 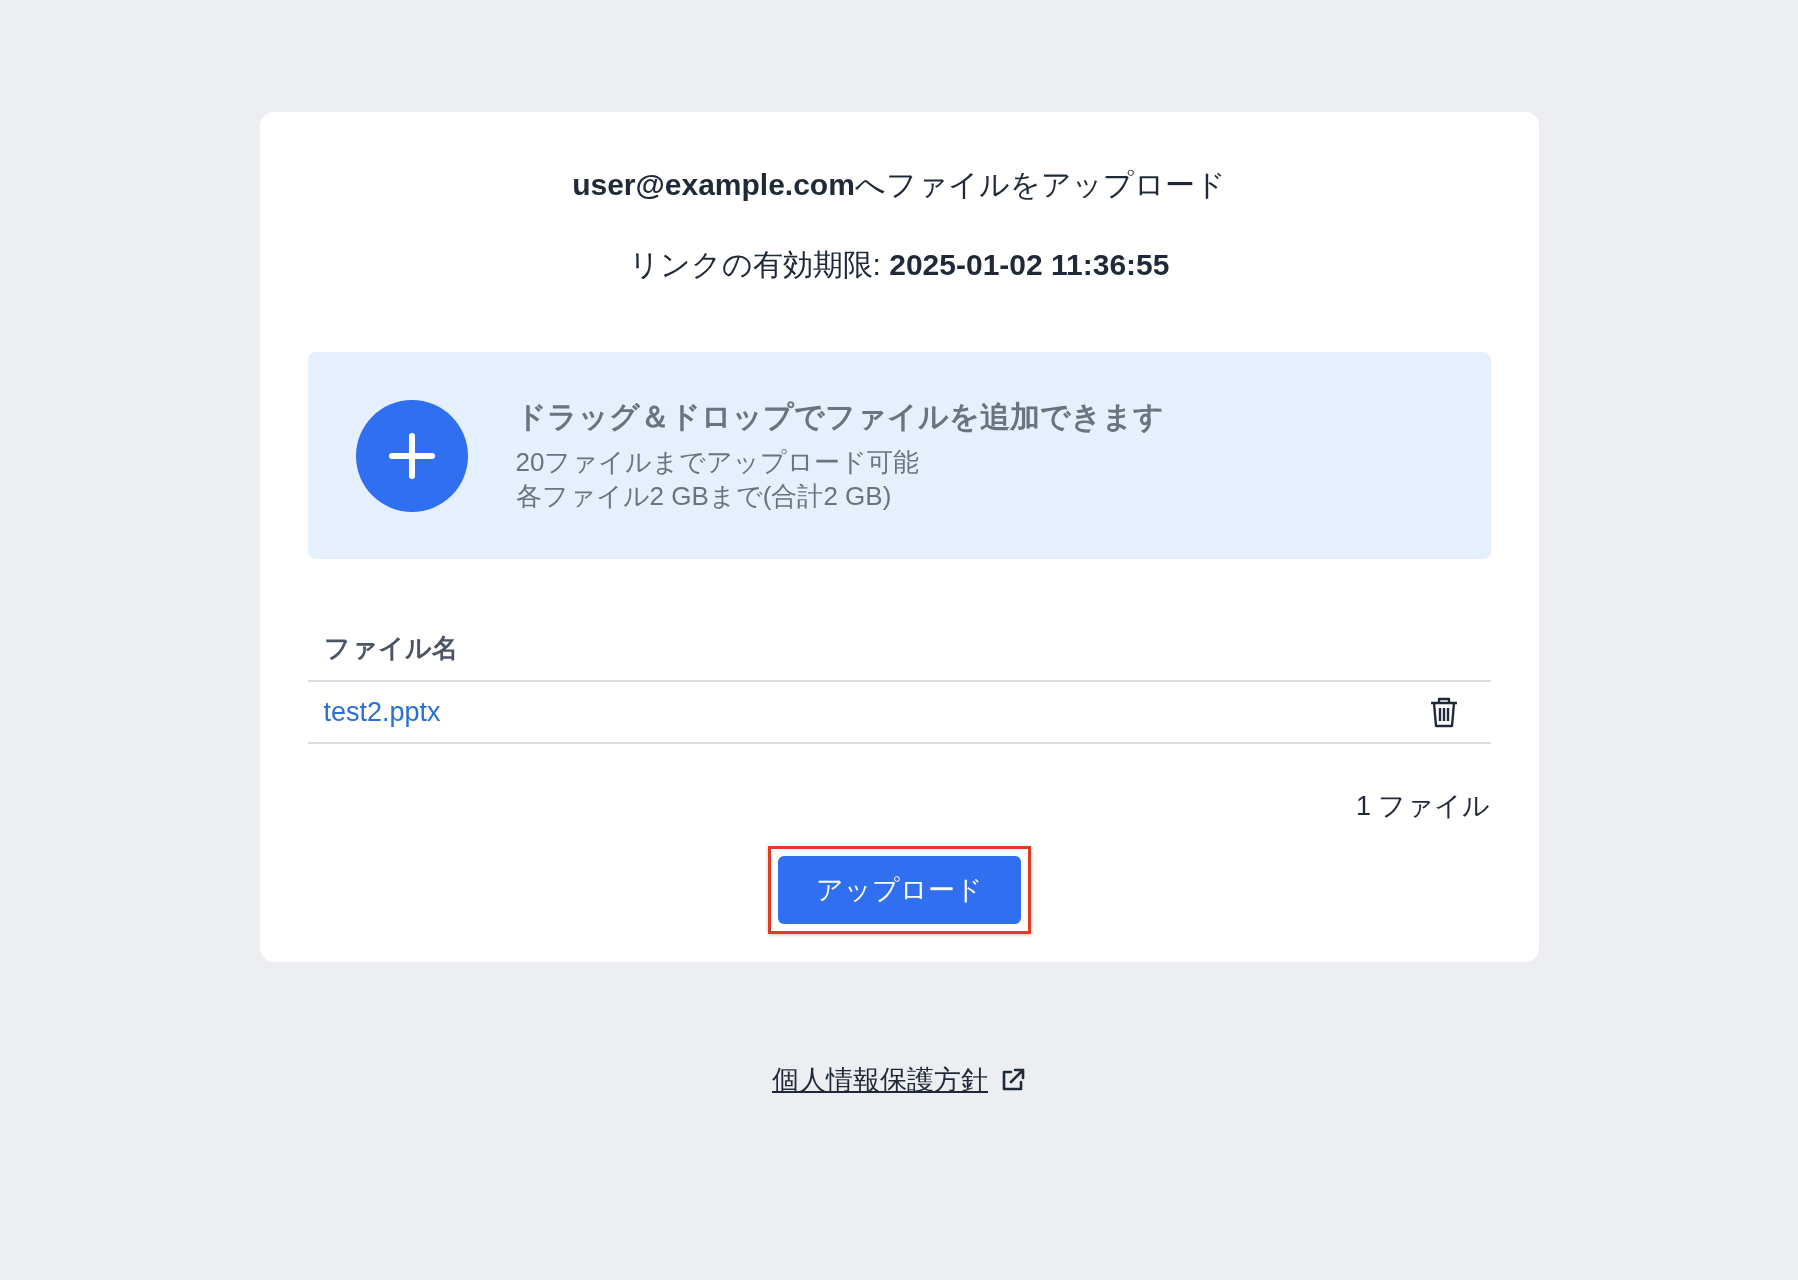 I want to click on file-count: 1 ファイル, so click(x=1422, y=806).